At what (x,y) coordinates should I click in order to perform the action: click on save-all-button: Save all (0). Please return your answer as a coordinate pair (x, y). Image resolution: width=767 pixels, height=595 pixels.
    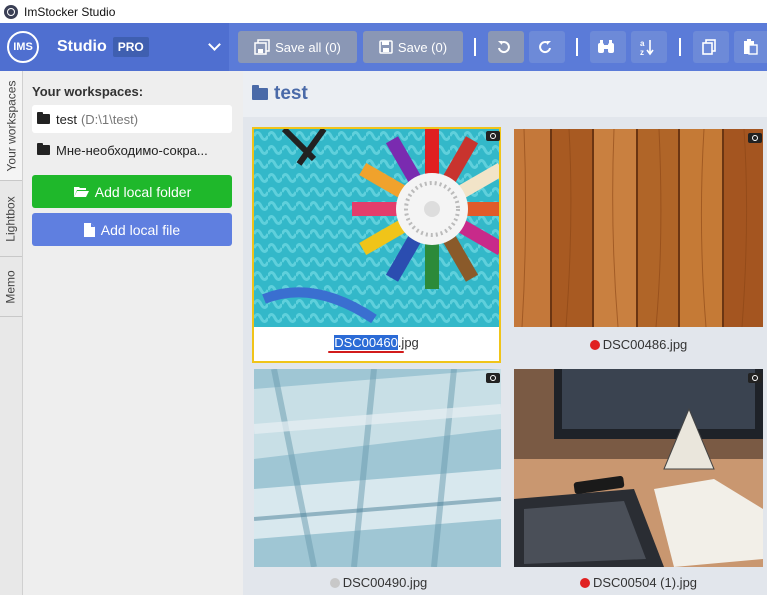
    Looking at the image, I should click on (297, 47).